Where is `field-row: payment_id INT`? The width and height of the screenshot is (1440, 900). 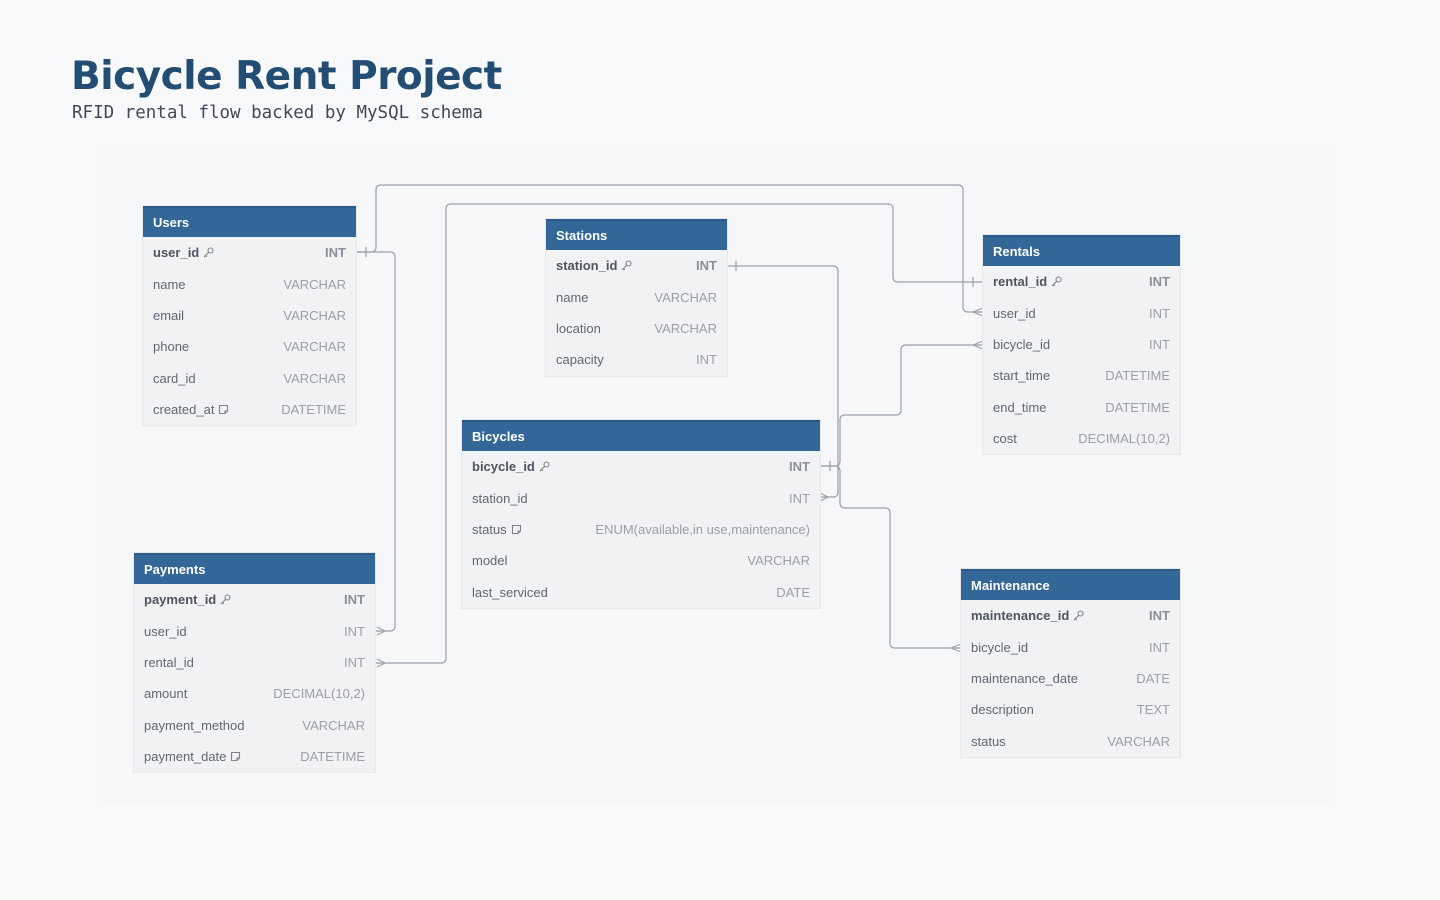
field-row: payment_id INT is located at coordinates (254, 599).